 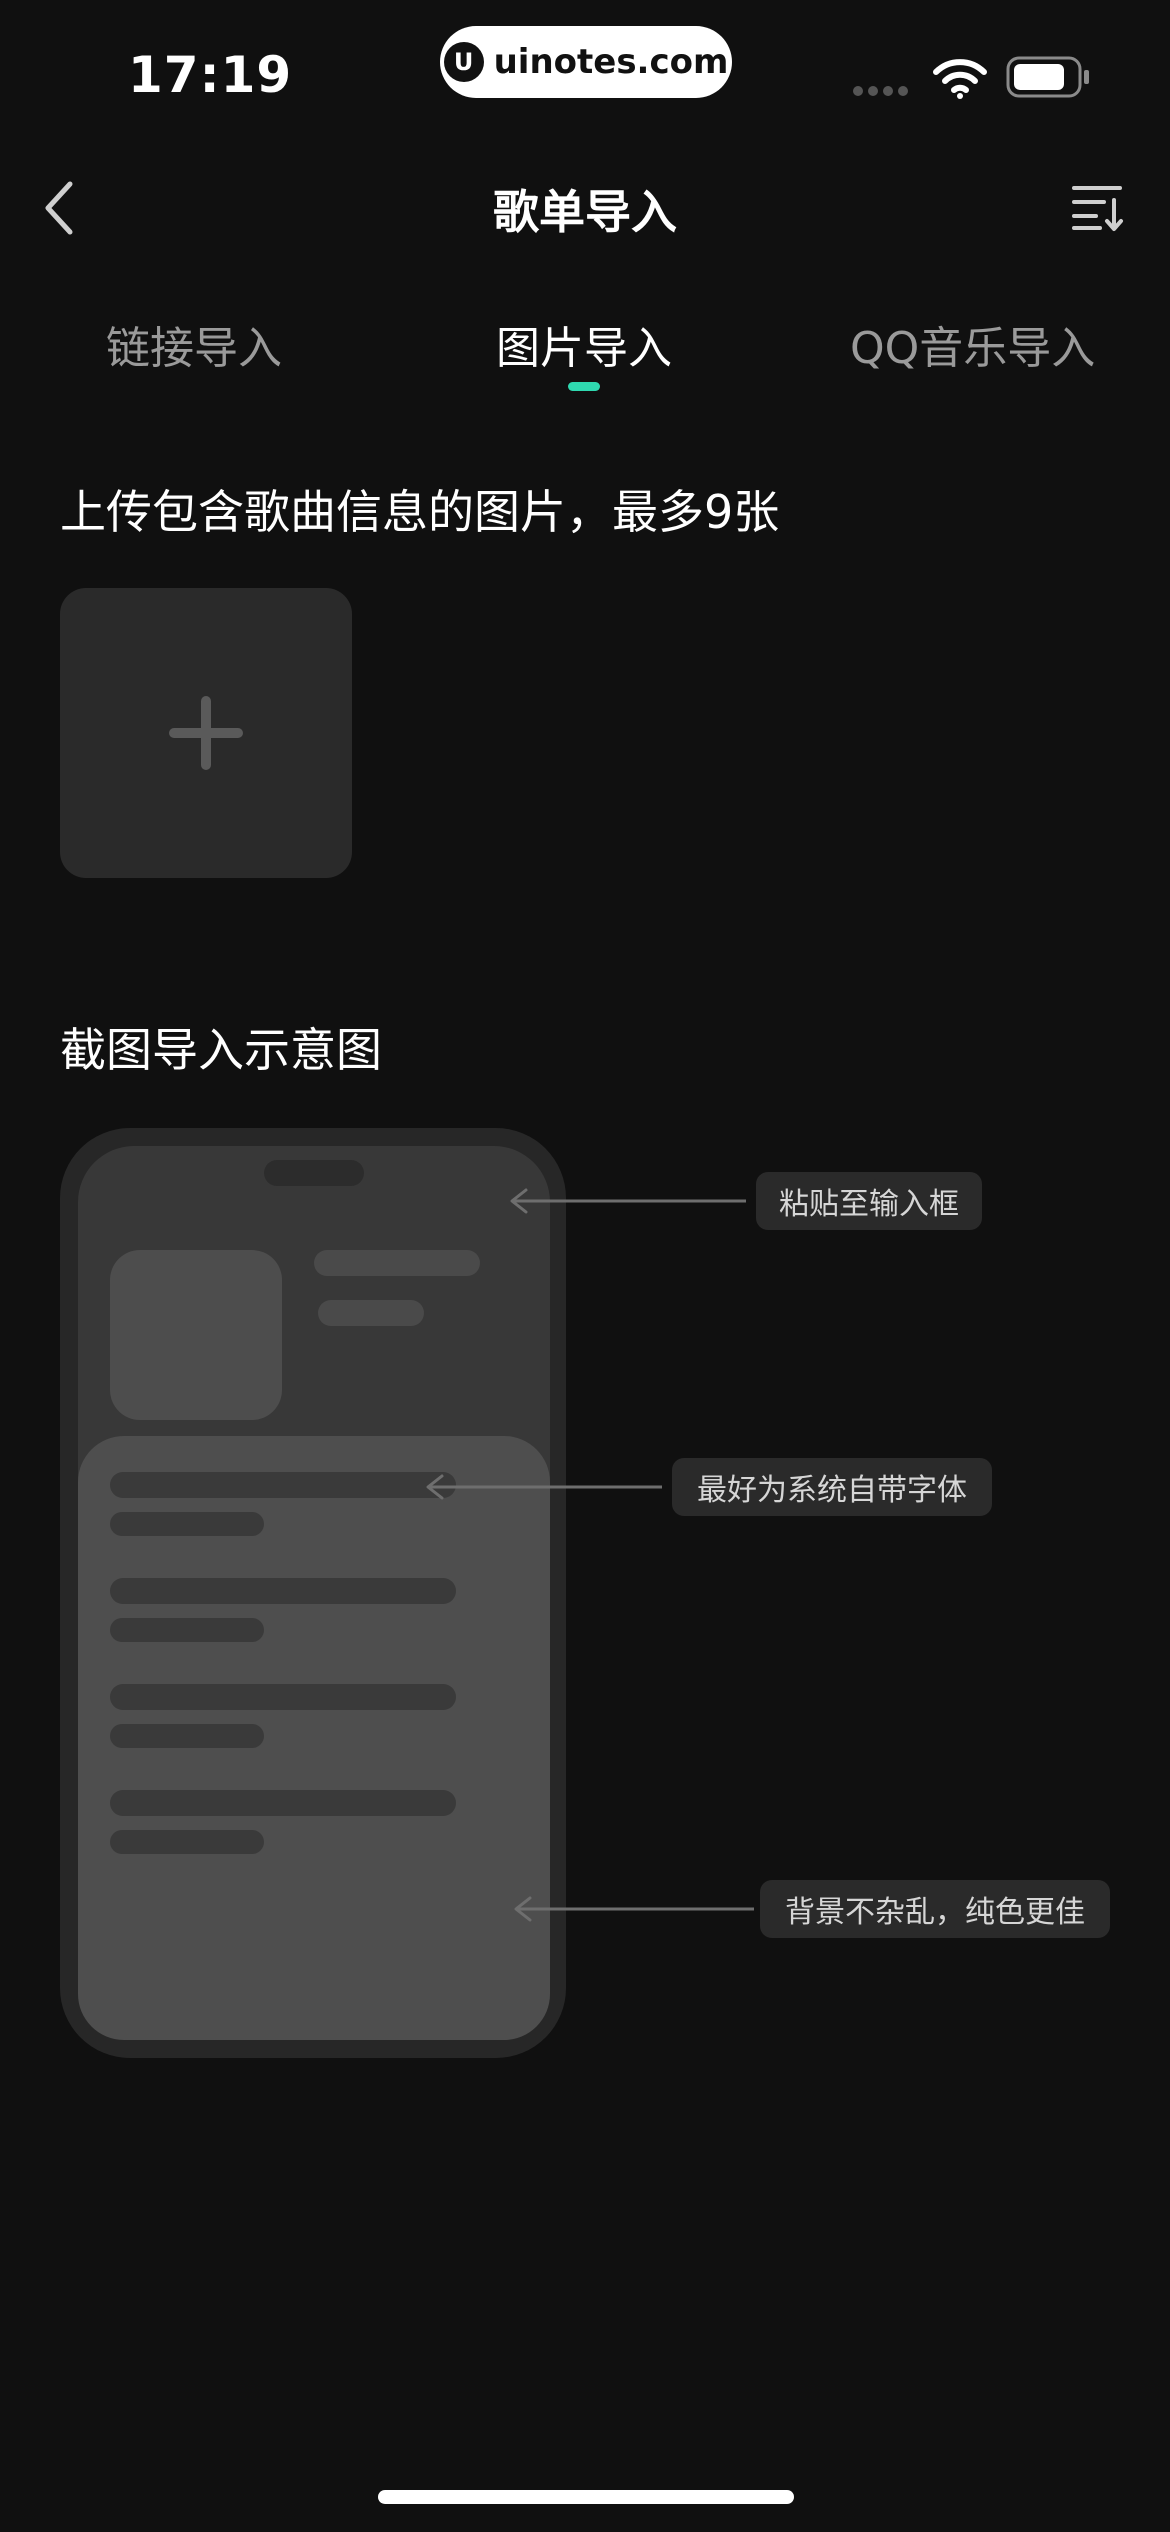 I want to click on watermark-text: uinotes.com, so click(x=611, y=62).